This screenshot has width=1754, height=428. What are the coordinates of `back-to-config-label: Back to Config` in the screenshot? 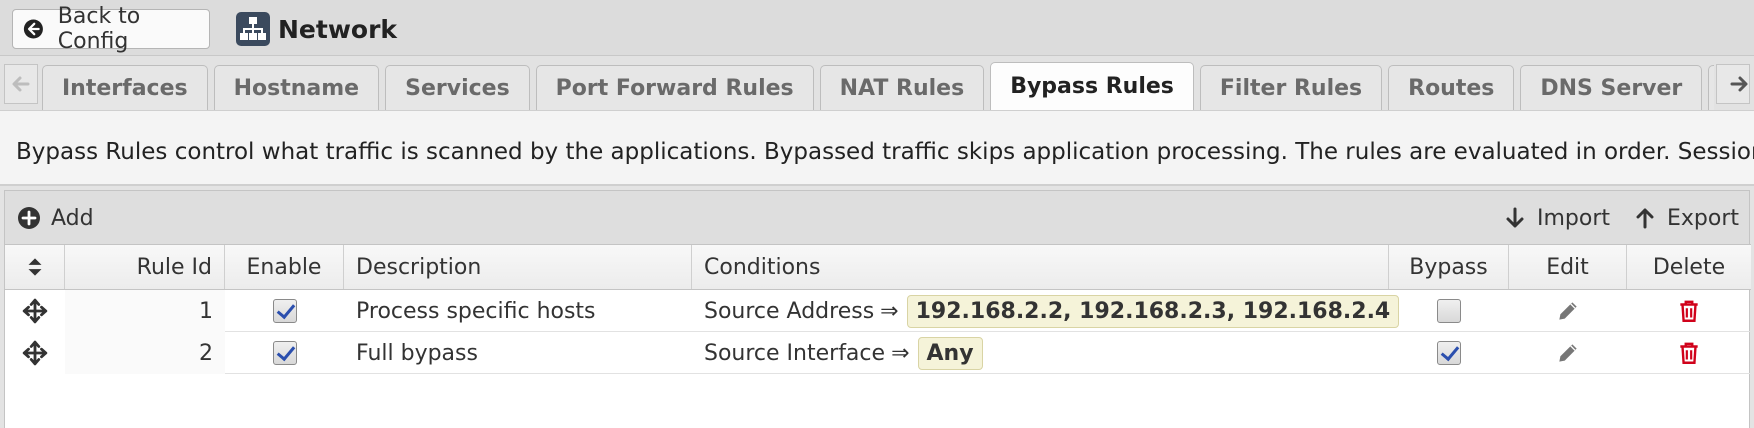 It's located at (99, 29).